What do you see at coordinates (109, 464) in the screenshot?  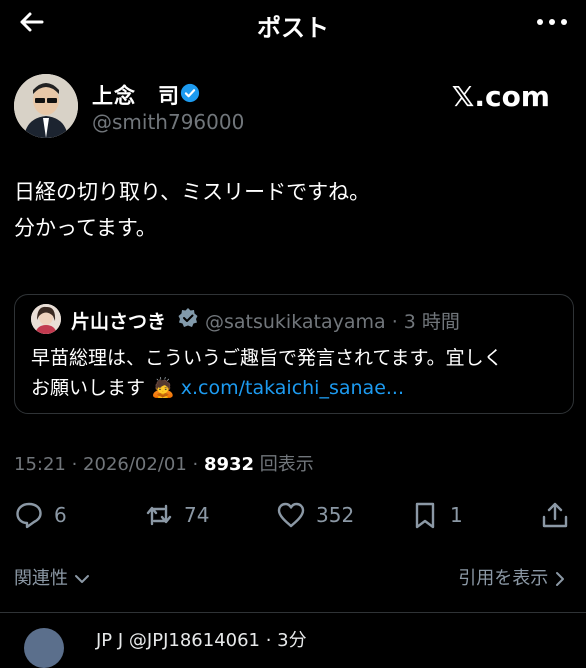 I see `post-datetime: 15:21 · 2026/02/01 ·` at bounding box center [109, 464].